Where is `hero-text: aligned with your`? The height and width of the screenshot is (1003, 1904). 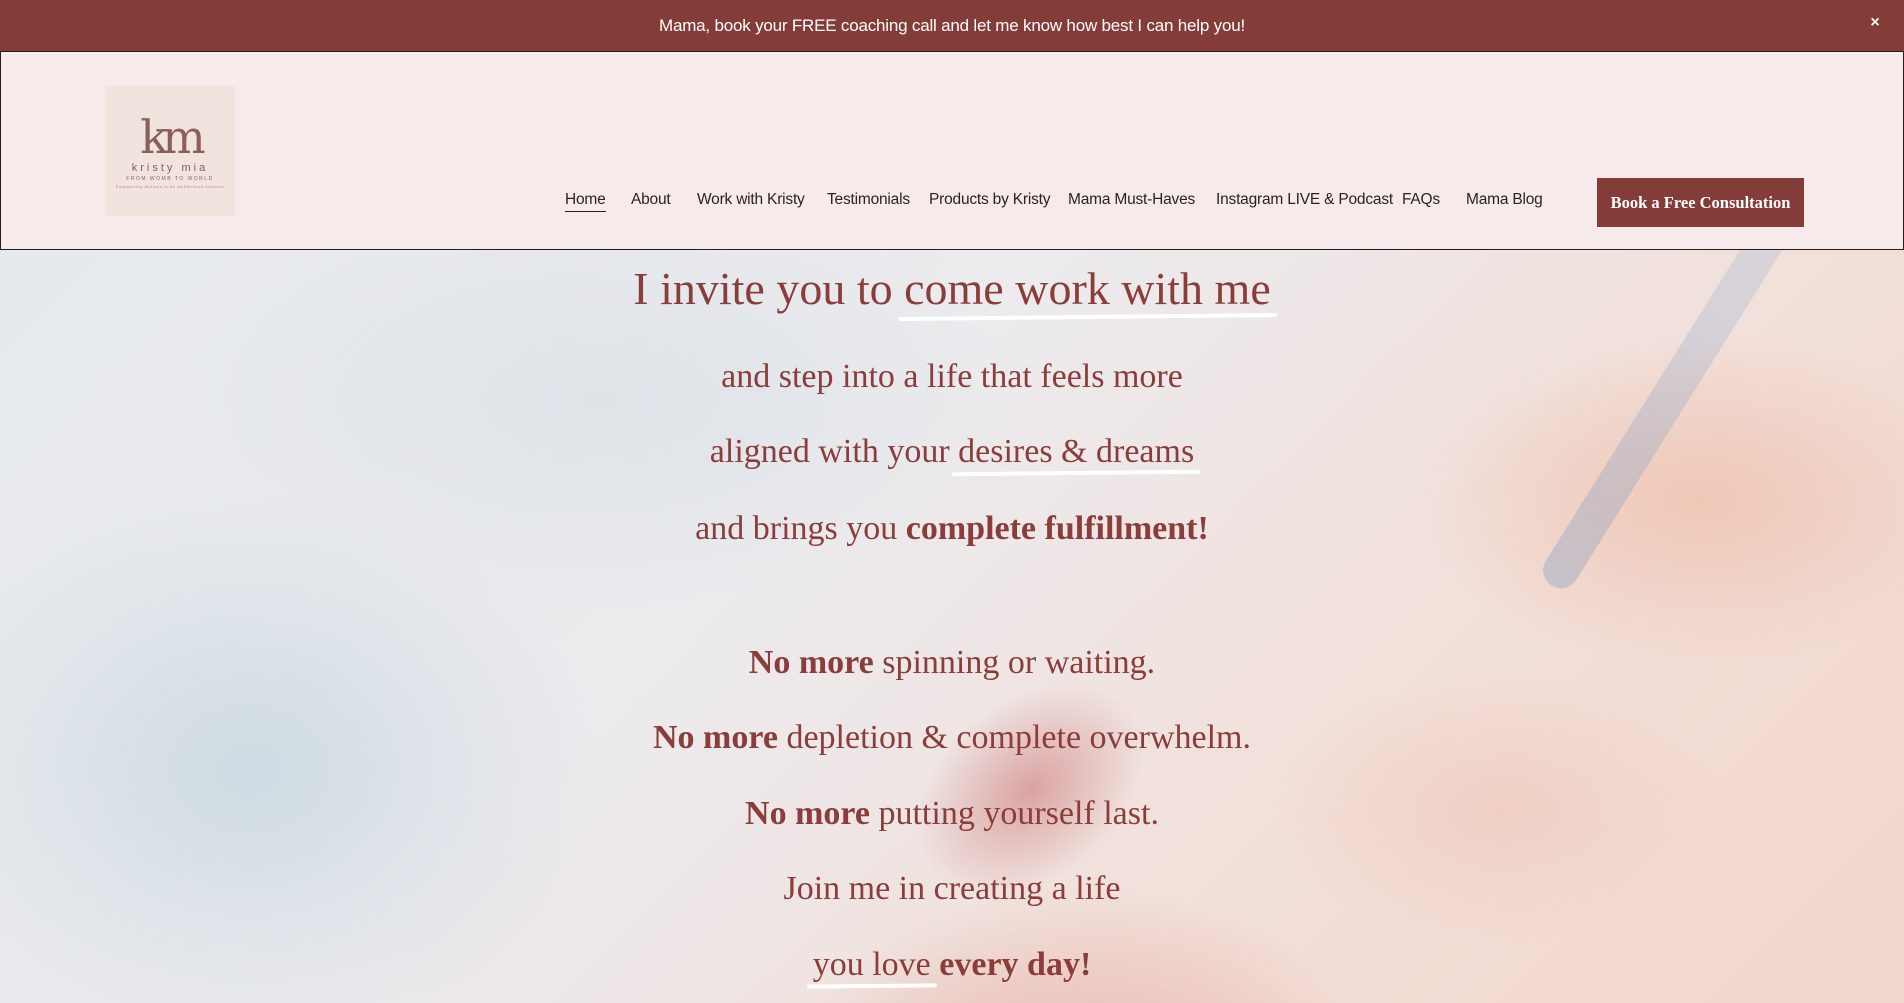 hero-text: aligned with your is located at coordinates (834, 451).